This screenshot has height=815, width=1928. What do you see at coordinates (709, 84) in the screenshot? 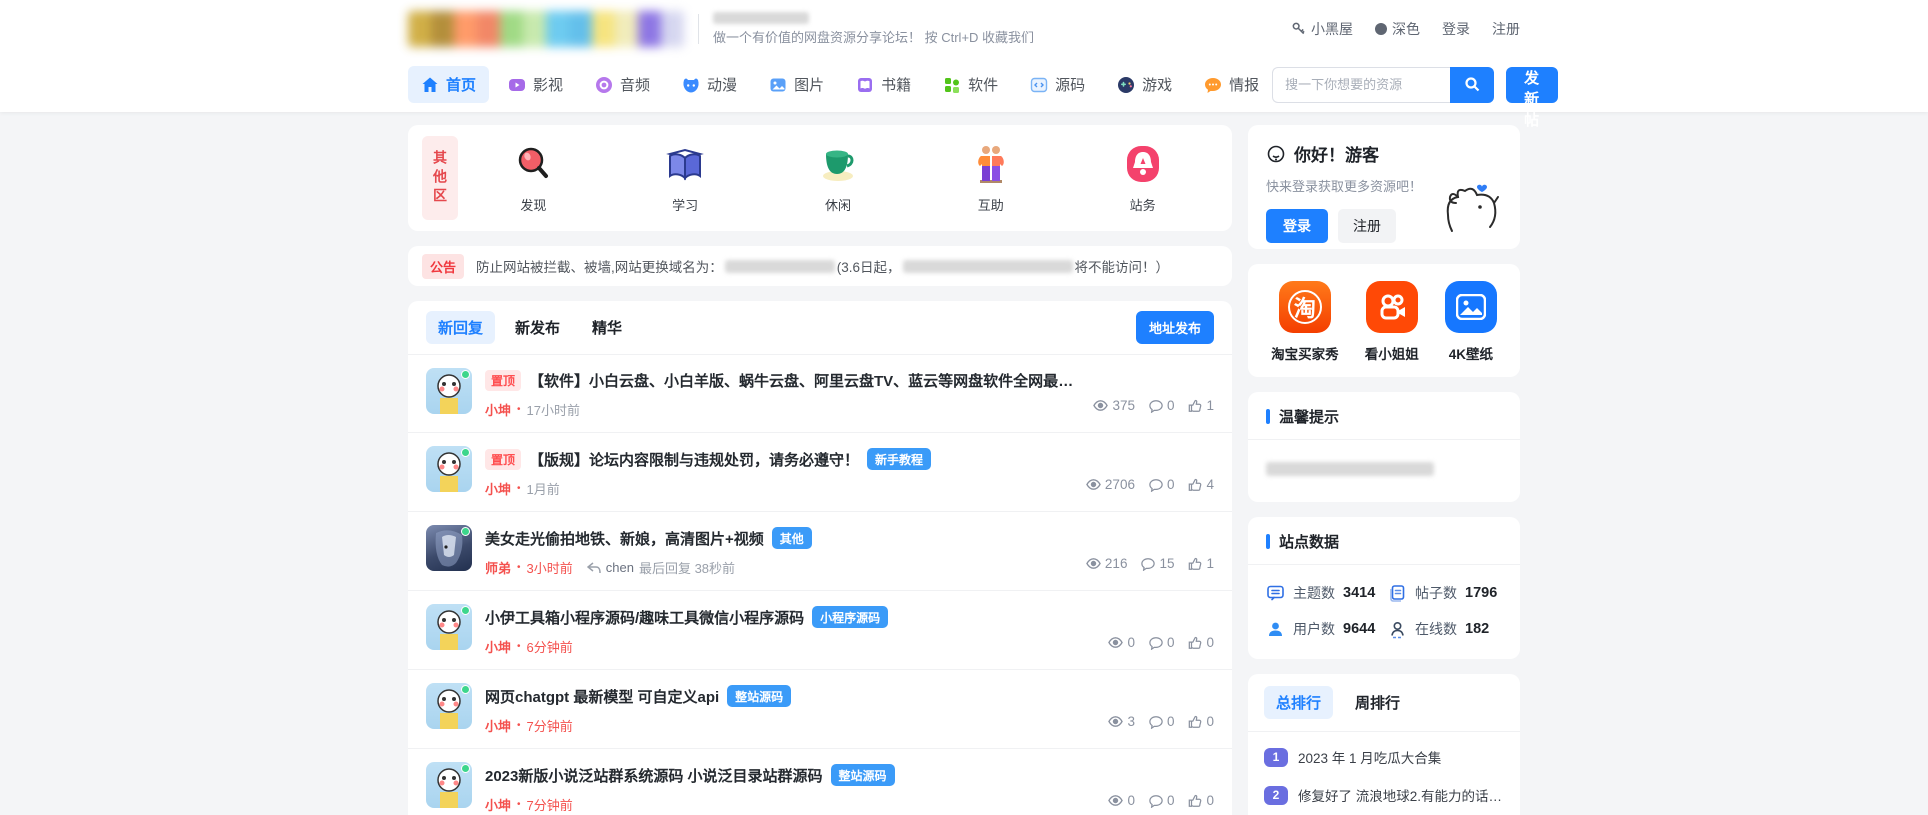
I see `nav-item-anime: 动漫` at bounding box center [709, 84].